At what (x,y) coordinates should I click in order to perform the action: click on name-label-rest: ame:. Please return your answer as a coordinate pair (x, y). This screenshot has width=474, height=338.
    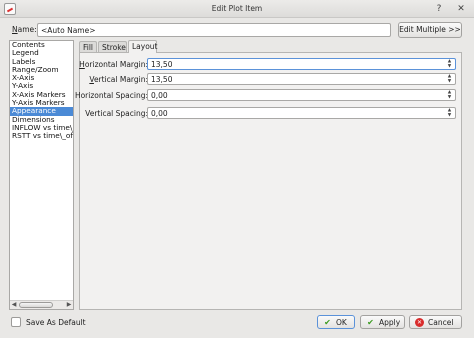
    Looking at the image, I should click on (27, 29).